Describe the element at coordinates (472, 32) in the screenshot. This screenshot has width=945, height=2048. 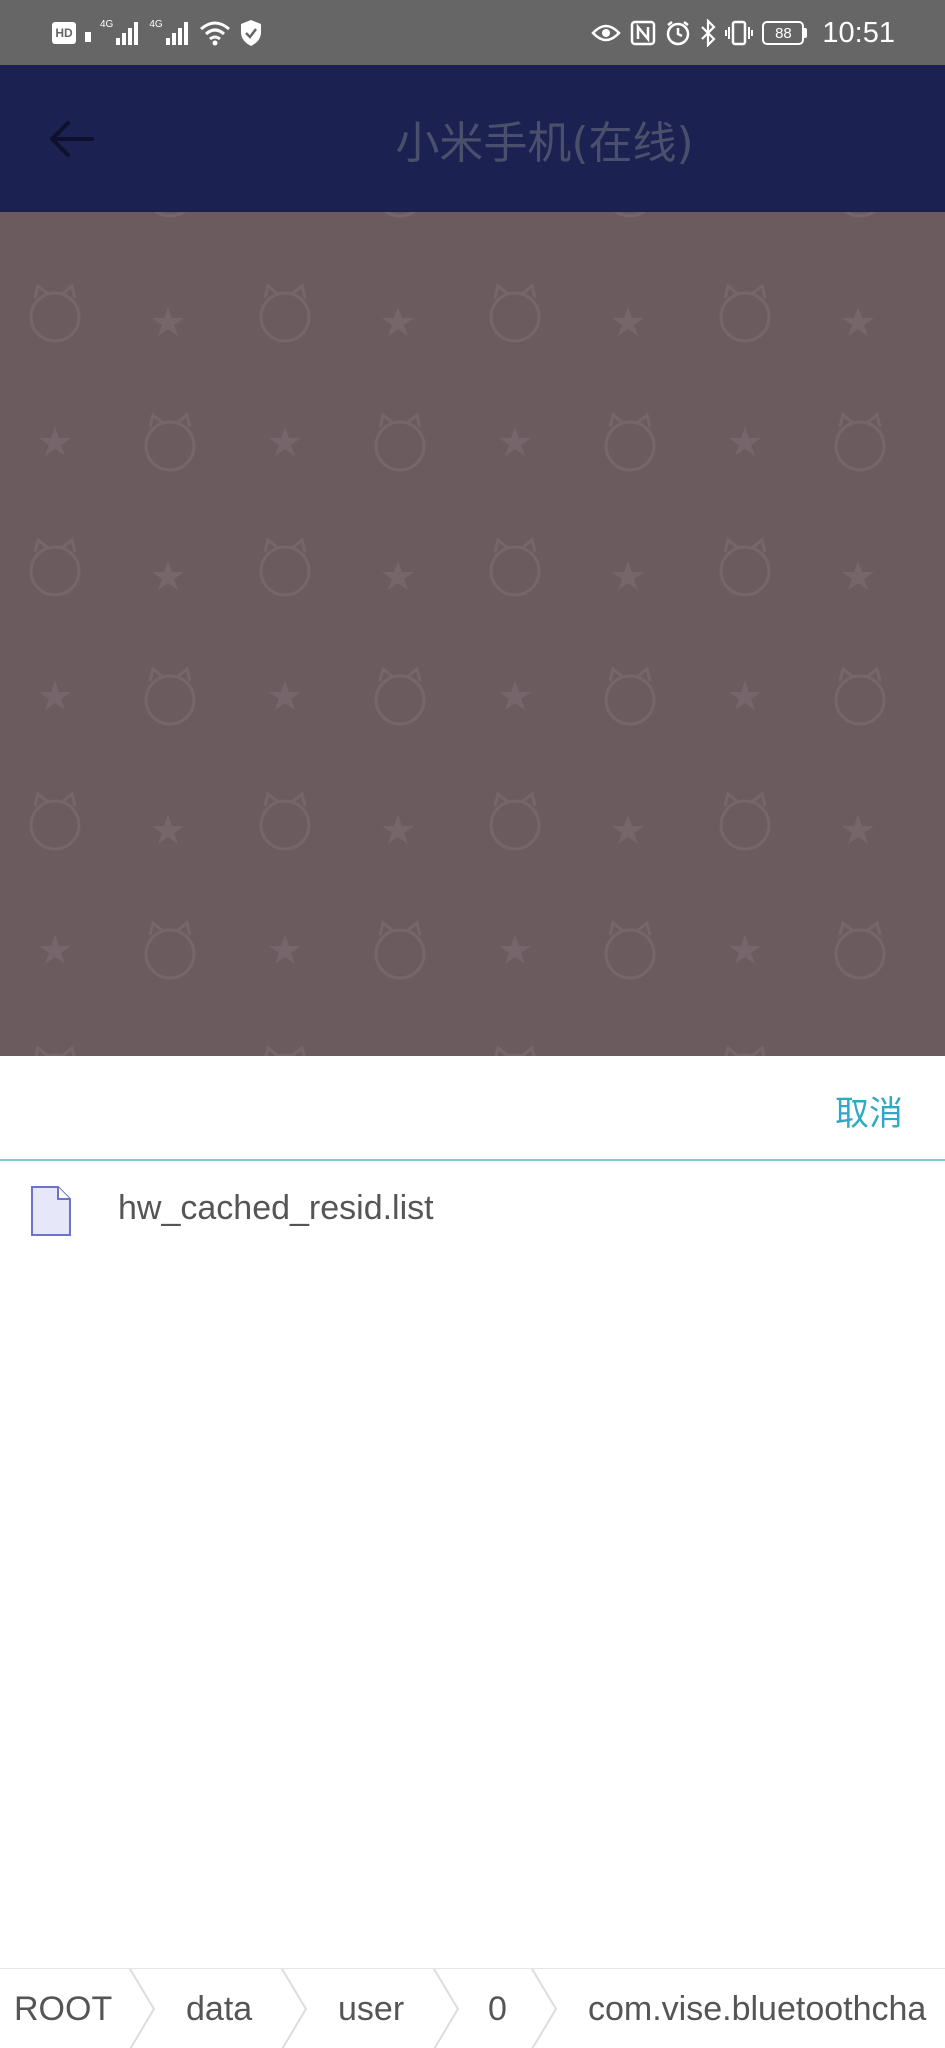
I see `status-bar: HD 4G 4G 88 10:51` at that location.